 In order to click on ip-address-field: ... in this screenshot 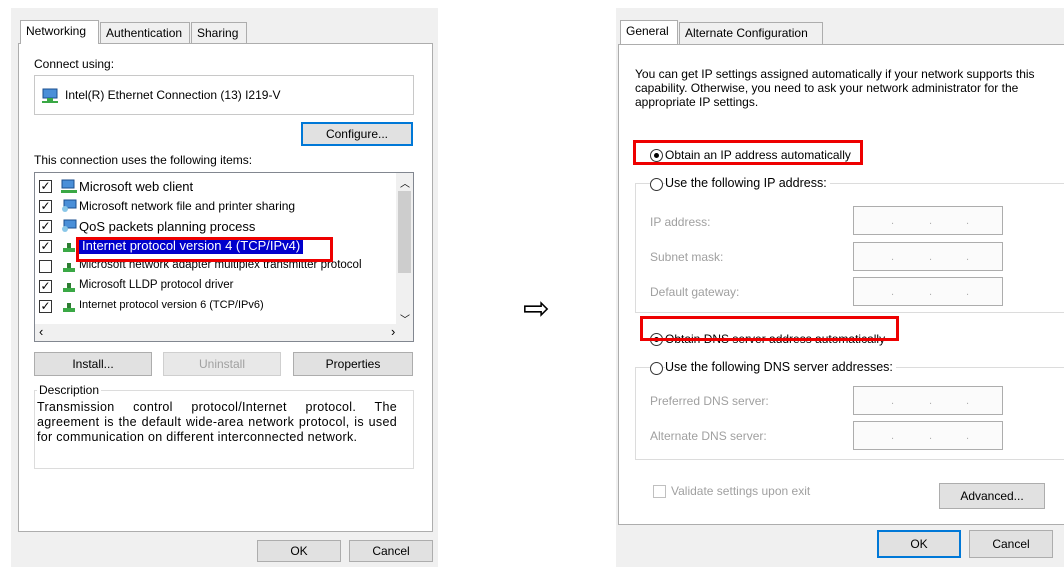, I will do `click(928, 220)`.